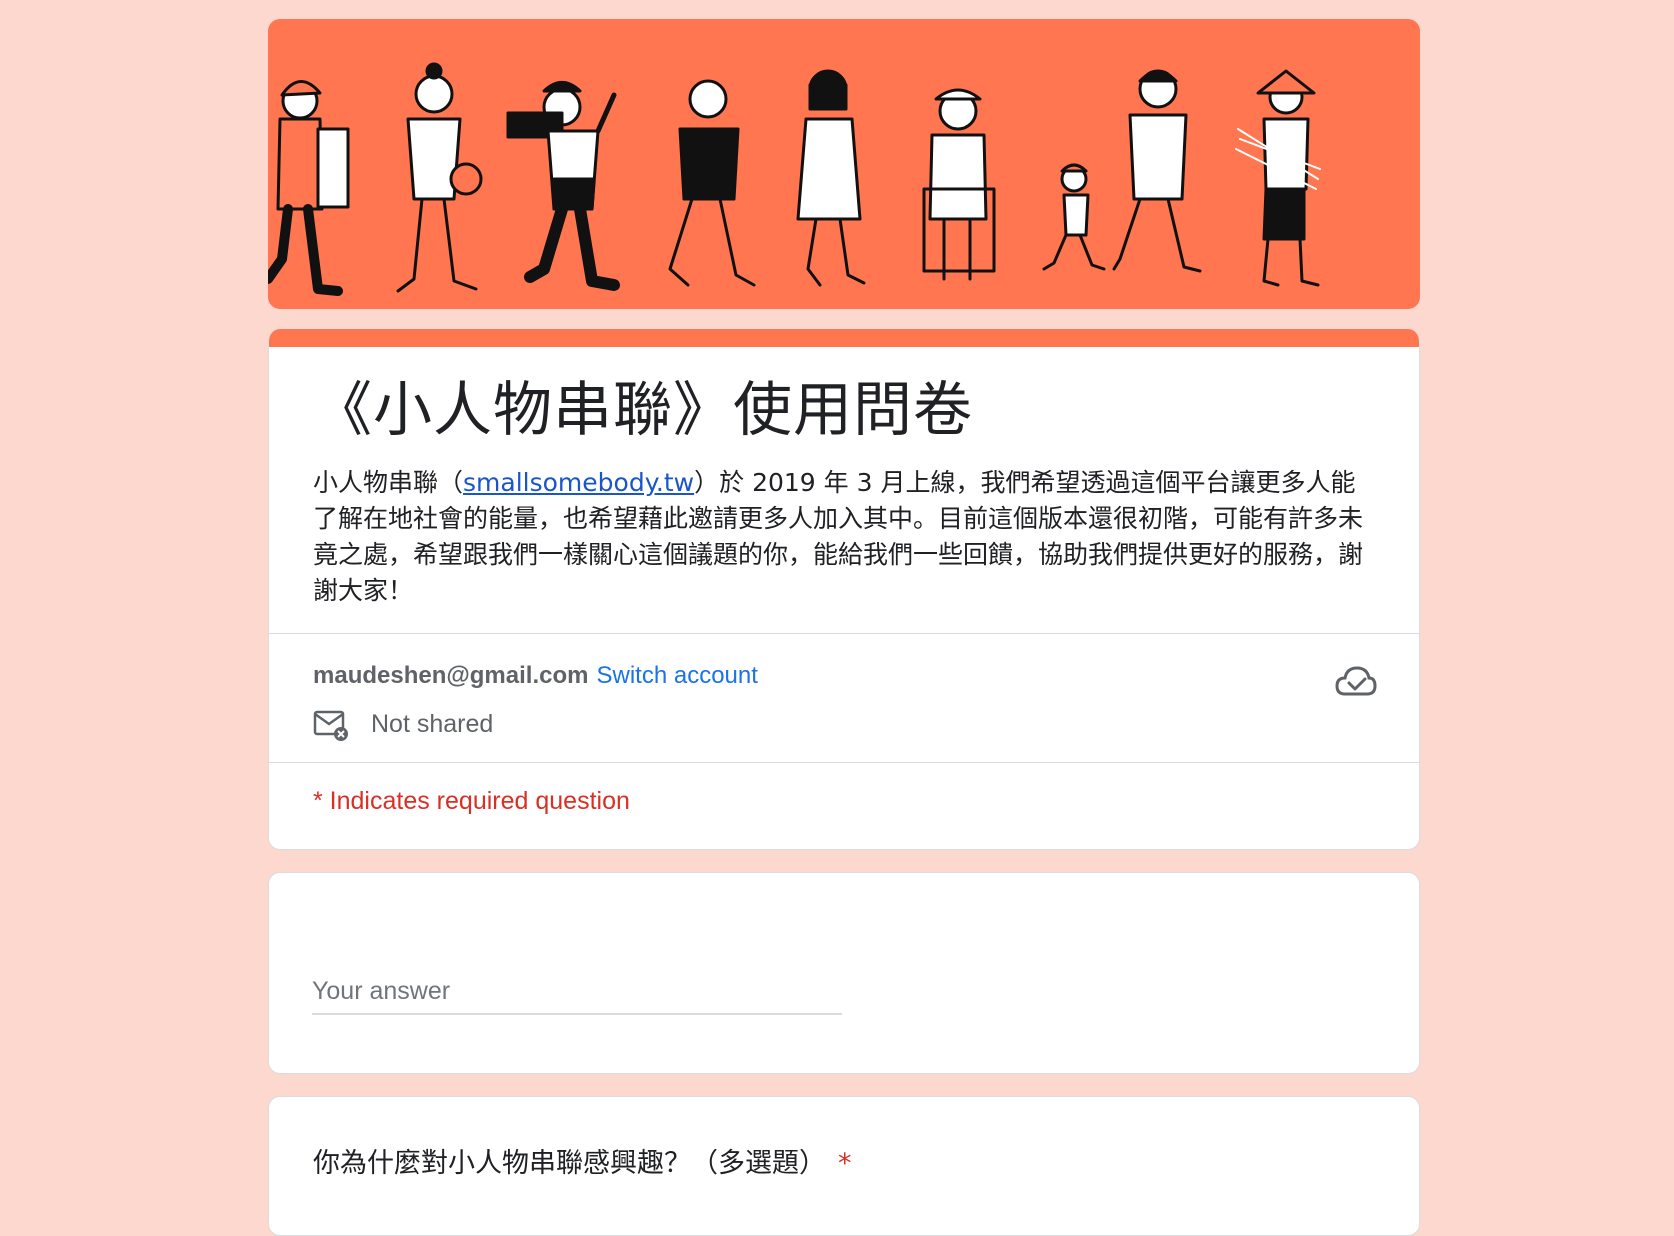 The width and height of the screenshot is (1674, 1236). Describe the element at coordinates (330, 725) in the screenshot. I see `mail-not-shared-icon` at that location.